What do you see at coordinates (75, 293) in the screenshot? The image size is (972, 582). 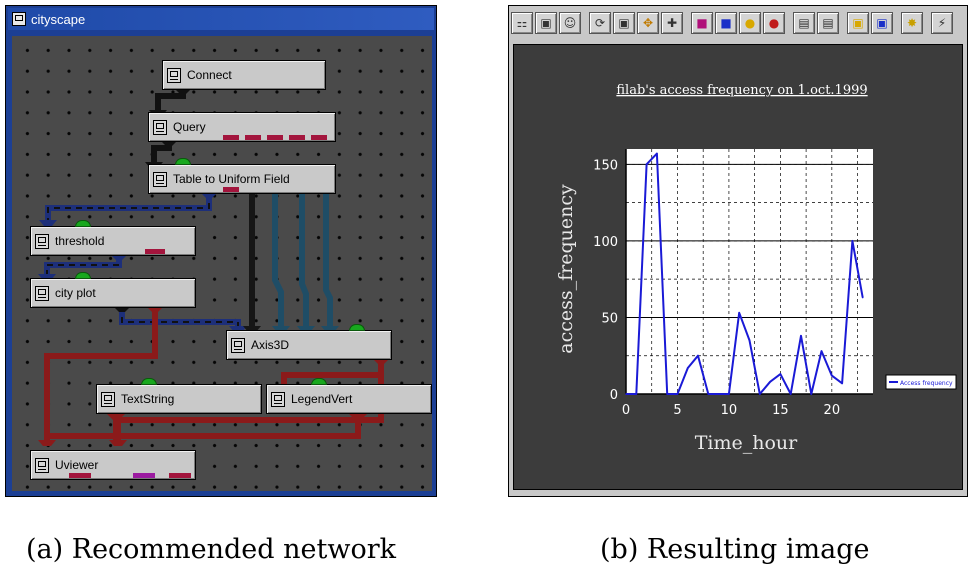 I see `module-label: city plot` at bounding box center [75, 293].